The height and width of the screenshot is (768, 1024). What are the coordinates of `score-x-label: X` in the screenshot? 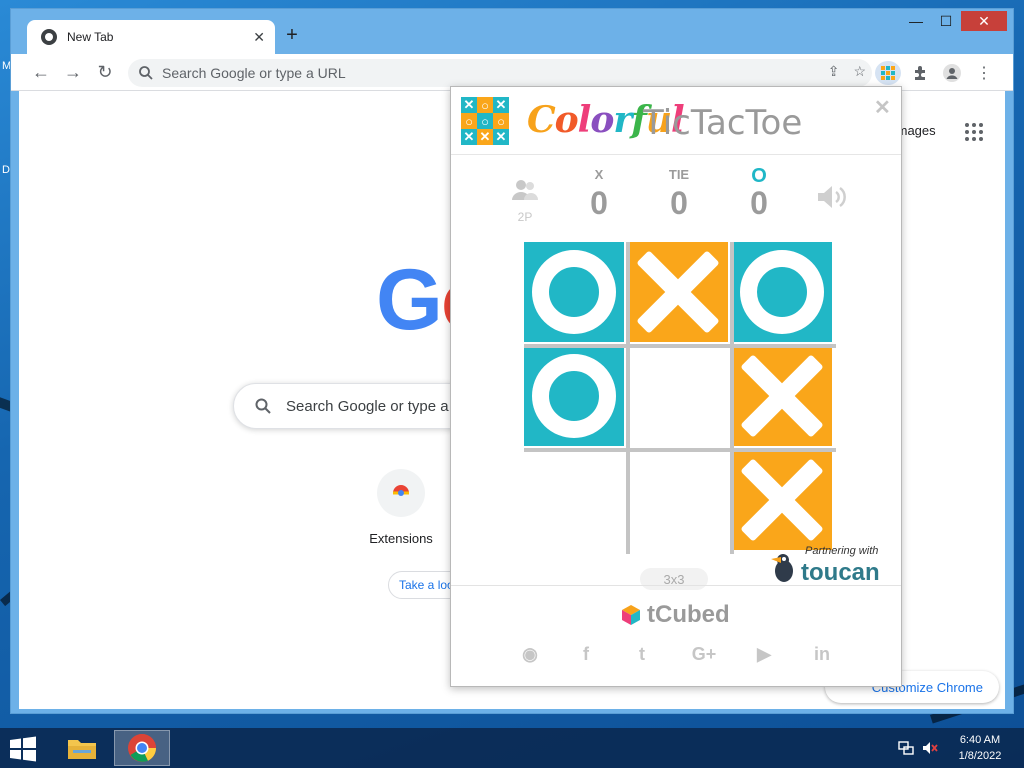 It's located at (599, 174).